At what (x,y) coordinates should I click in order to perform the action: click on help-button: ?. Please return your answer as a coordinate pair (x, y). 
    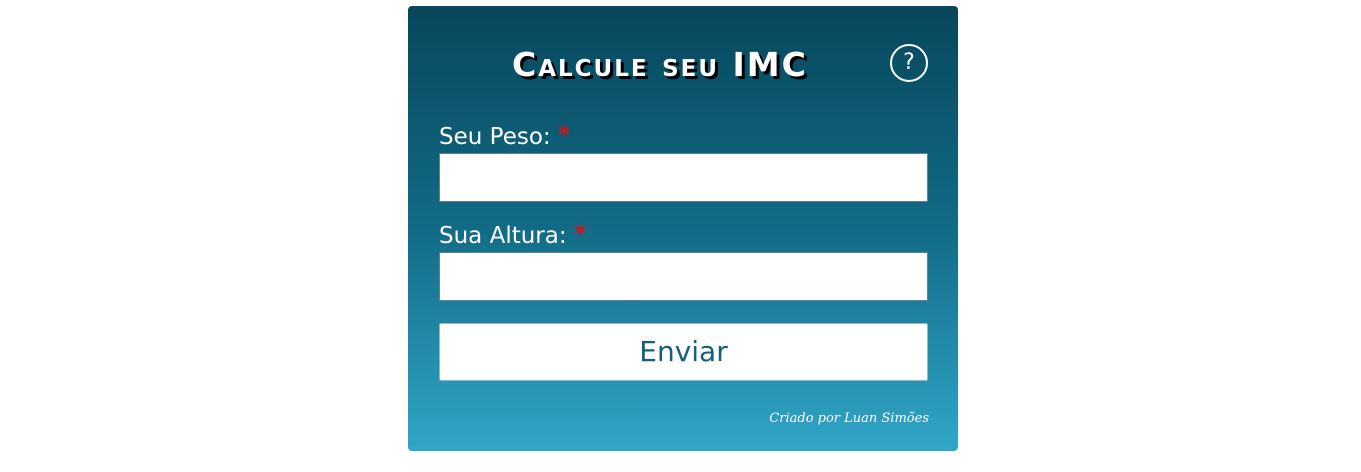
    Looking at the image, I should click on (909, 63).